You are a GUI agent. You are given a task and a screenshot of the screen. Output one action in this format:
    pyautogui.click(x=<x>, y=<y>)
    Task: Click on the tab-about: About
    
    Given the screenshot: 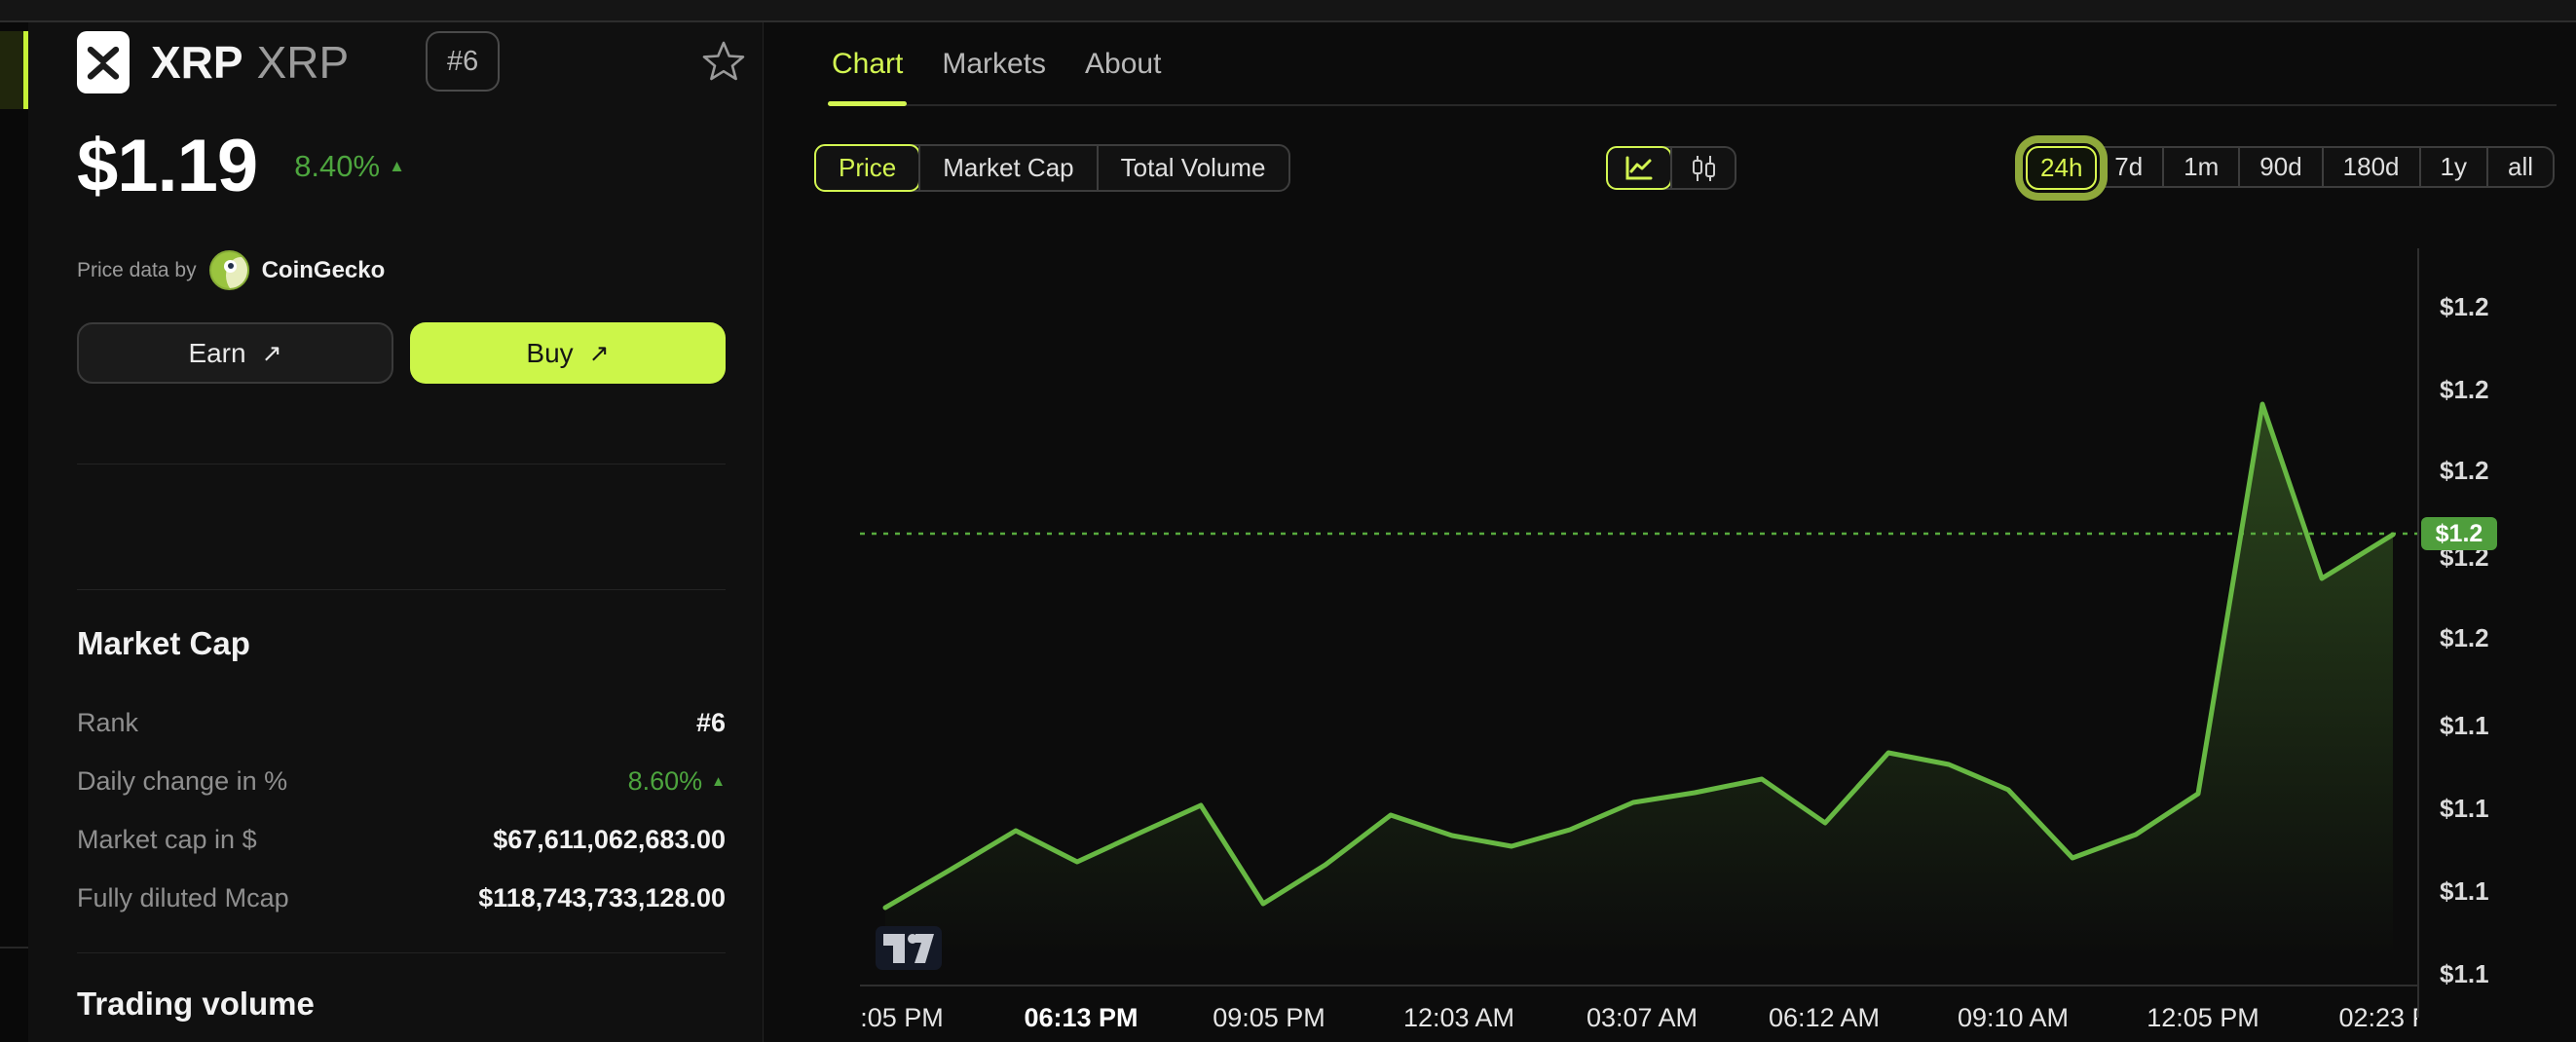 What is the action you would take?
    pyautogui.click(x=1123, y=73)
    